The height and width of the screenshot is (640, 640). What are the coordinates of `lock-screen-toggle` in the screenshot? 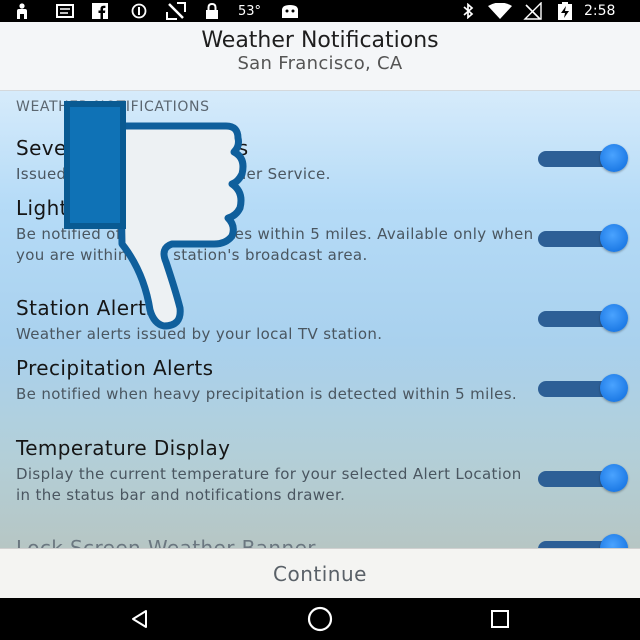 It's located at (583, 541).